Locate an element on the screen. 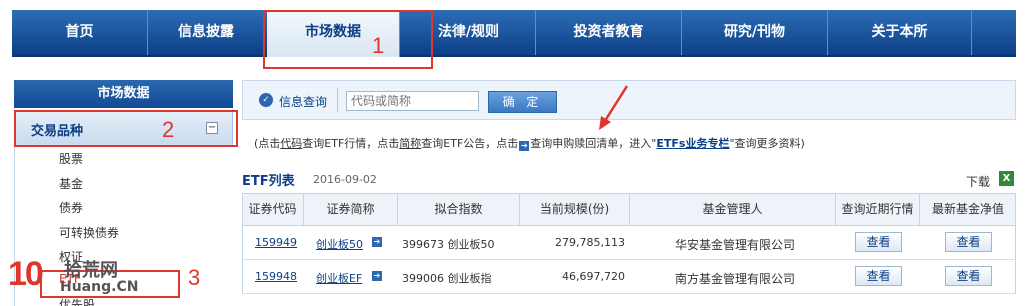 This screenshot has height=306, width=1028. name-link: 创业板EF is located at coordinates (339, 278).